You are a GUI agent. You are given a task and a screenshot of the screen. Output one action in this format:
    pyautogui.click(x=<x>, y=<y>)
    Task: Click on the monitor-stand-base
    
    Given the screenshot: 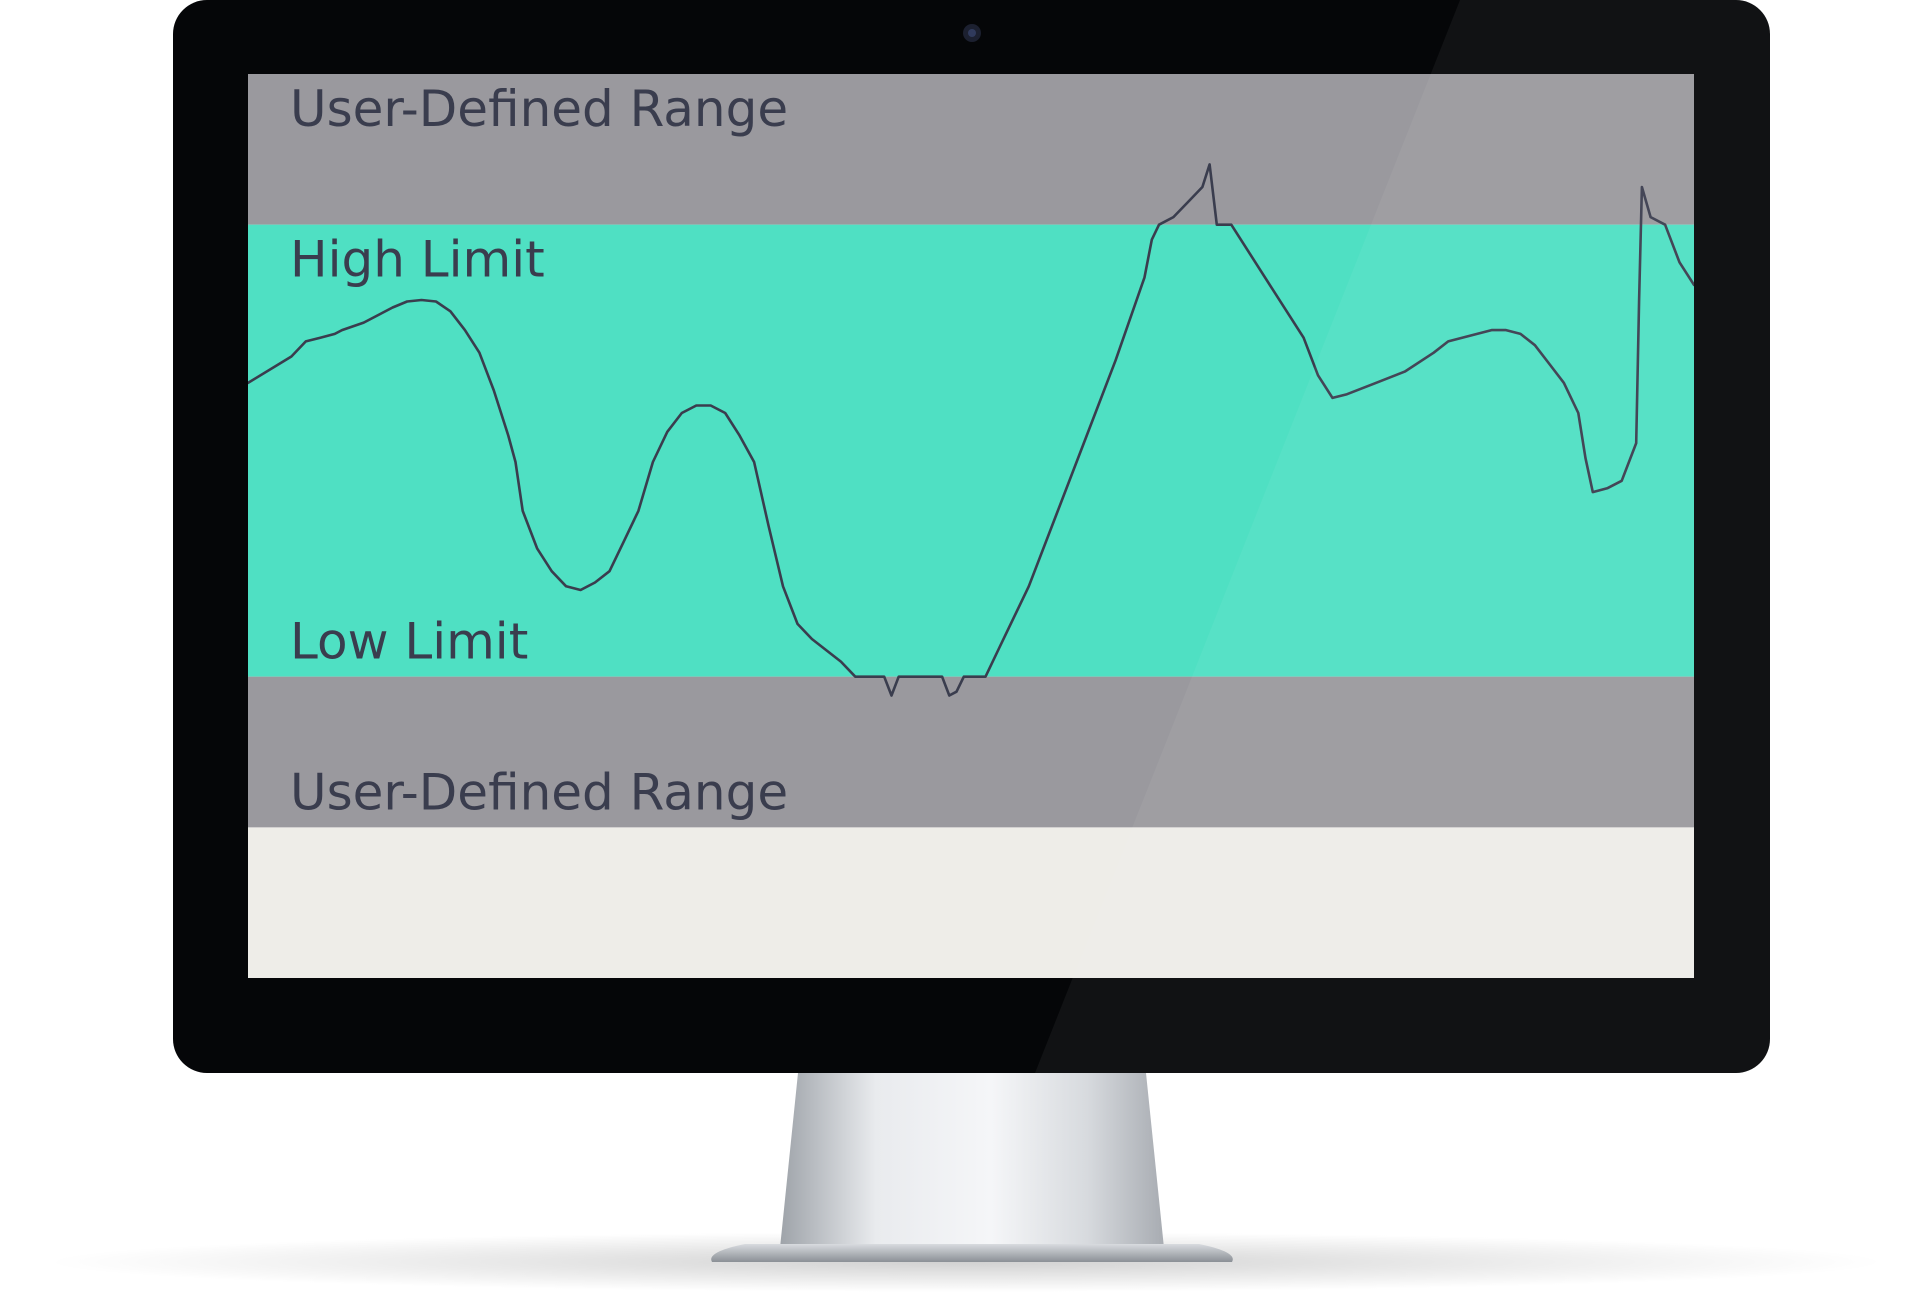 What is the action you would take?
    pyautogui.click(x=972, y=1253)
    